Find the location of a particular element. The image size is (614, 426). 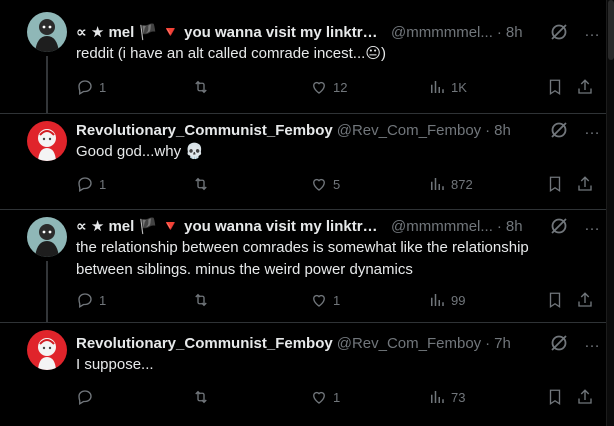

tweet-actions: 1 1 99 is located at coordinates (336, 300).